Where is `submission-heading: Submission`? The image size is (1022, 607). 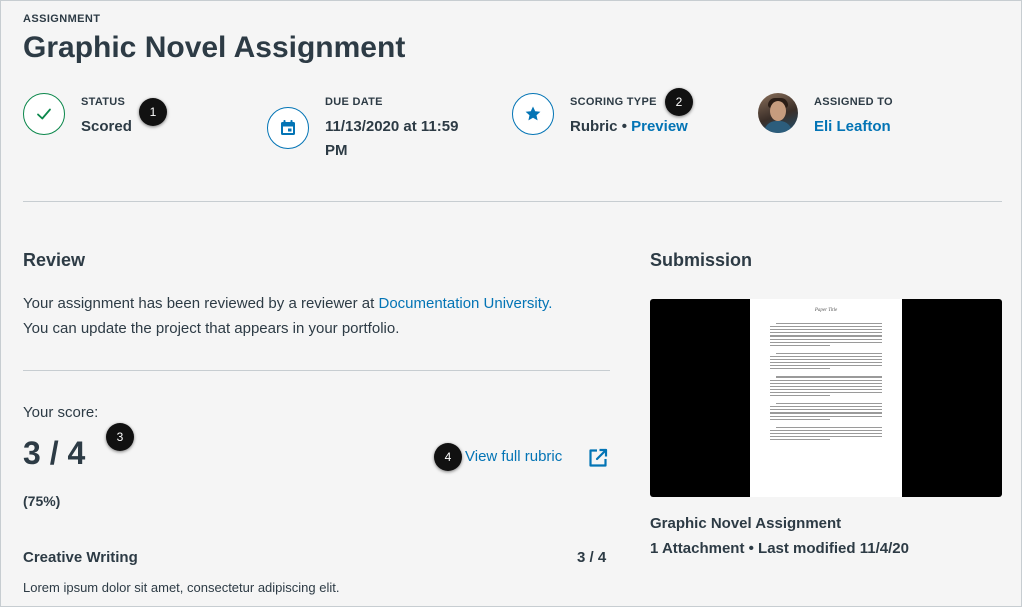
submission-heading: Submission is located at coordinates (701, 260).